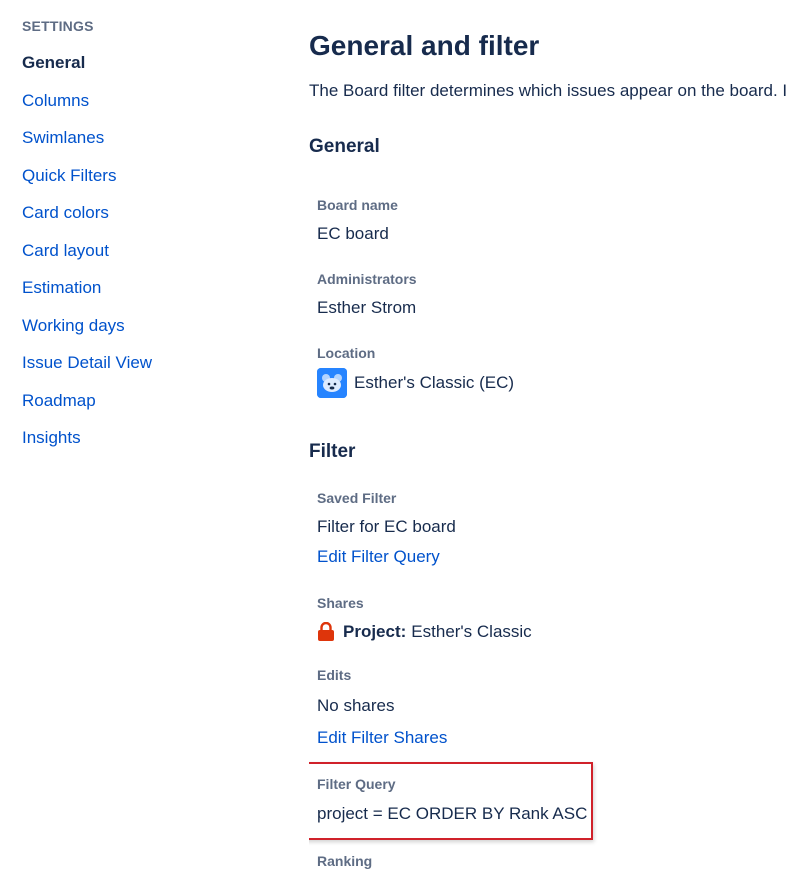 This screenshot has height=874, width=795. What do you see at coordinates (334, 675) in the screenshot?
I see `edits-label: Edits` at bounding box center [334, 675].